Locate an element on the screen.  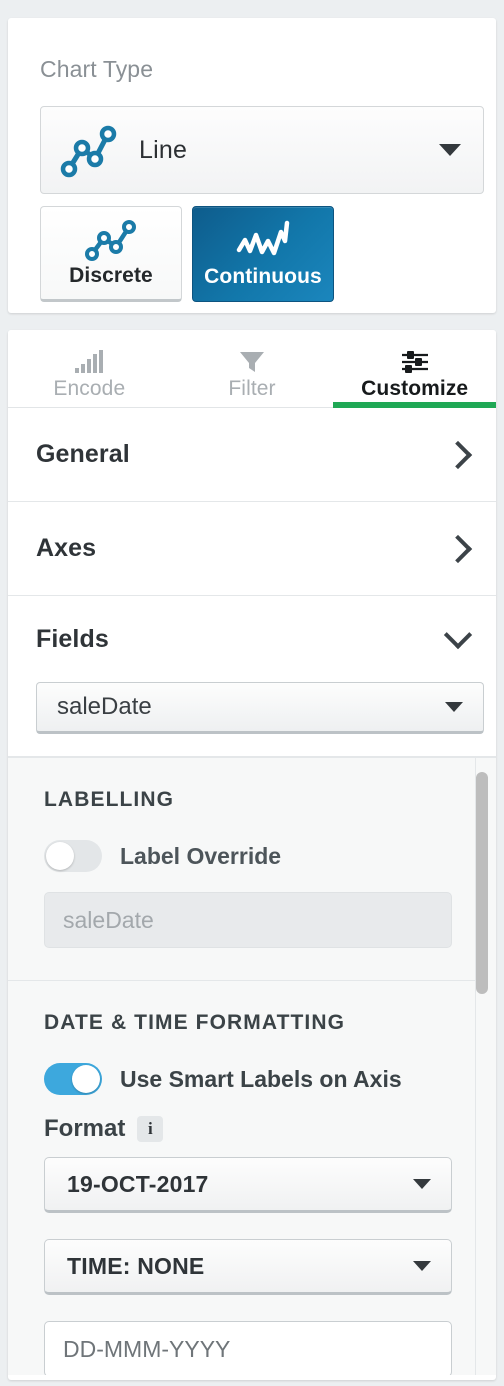
discrete-line-icon is located at coordinates (111, 240).